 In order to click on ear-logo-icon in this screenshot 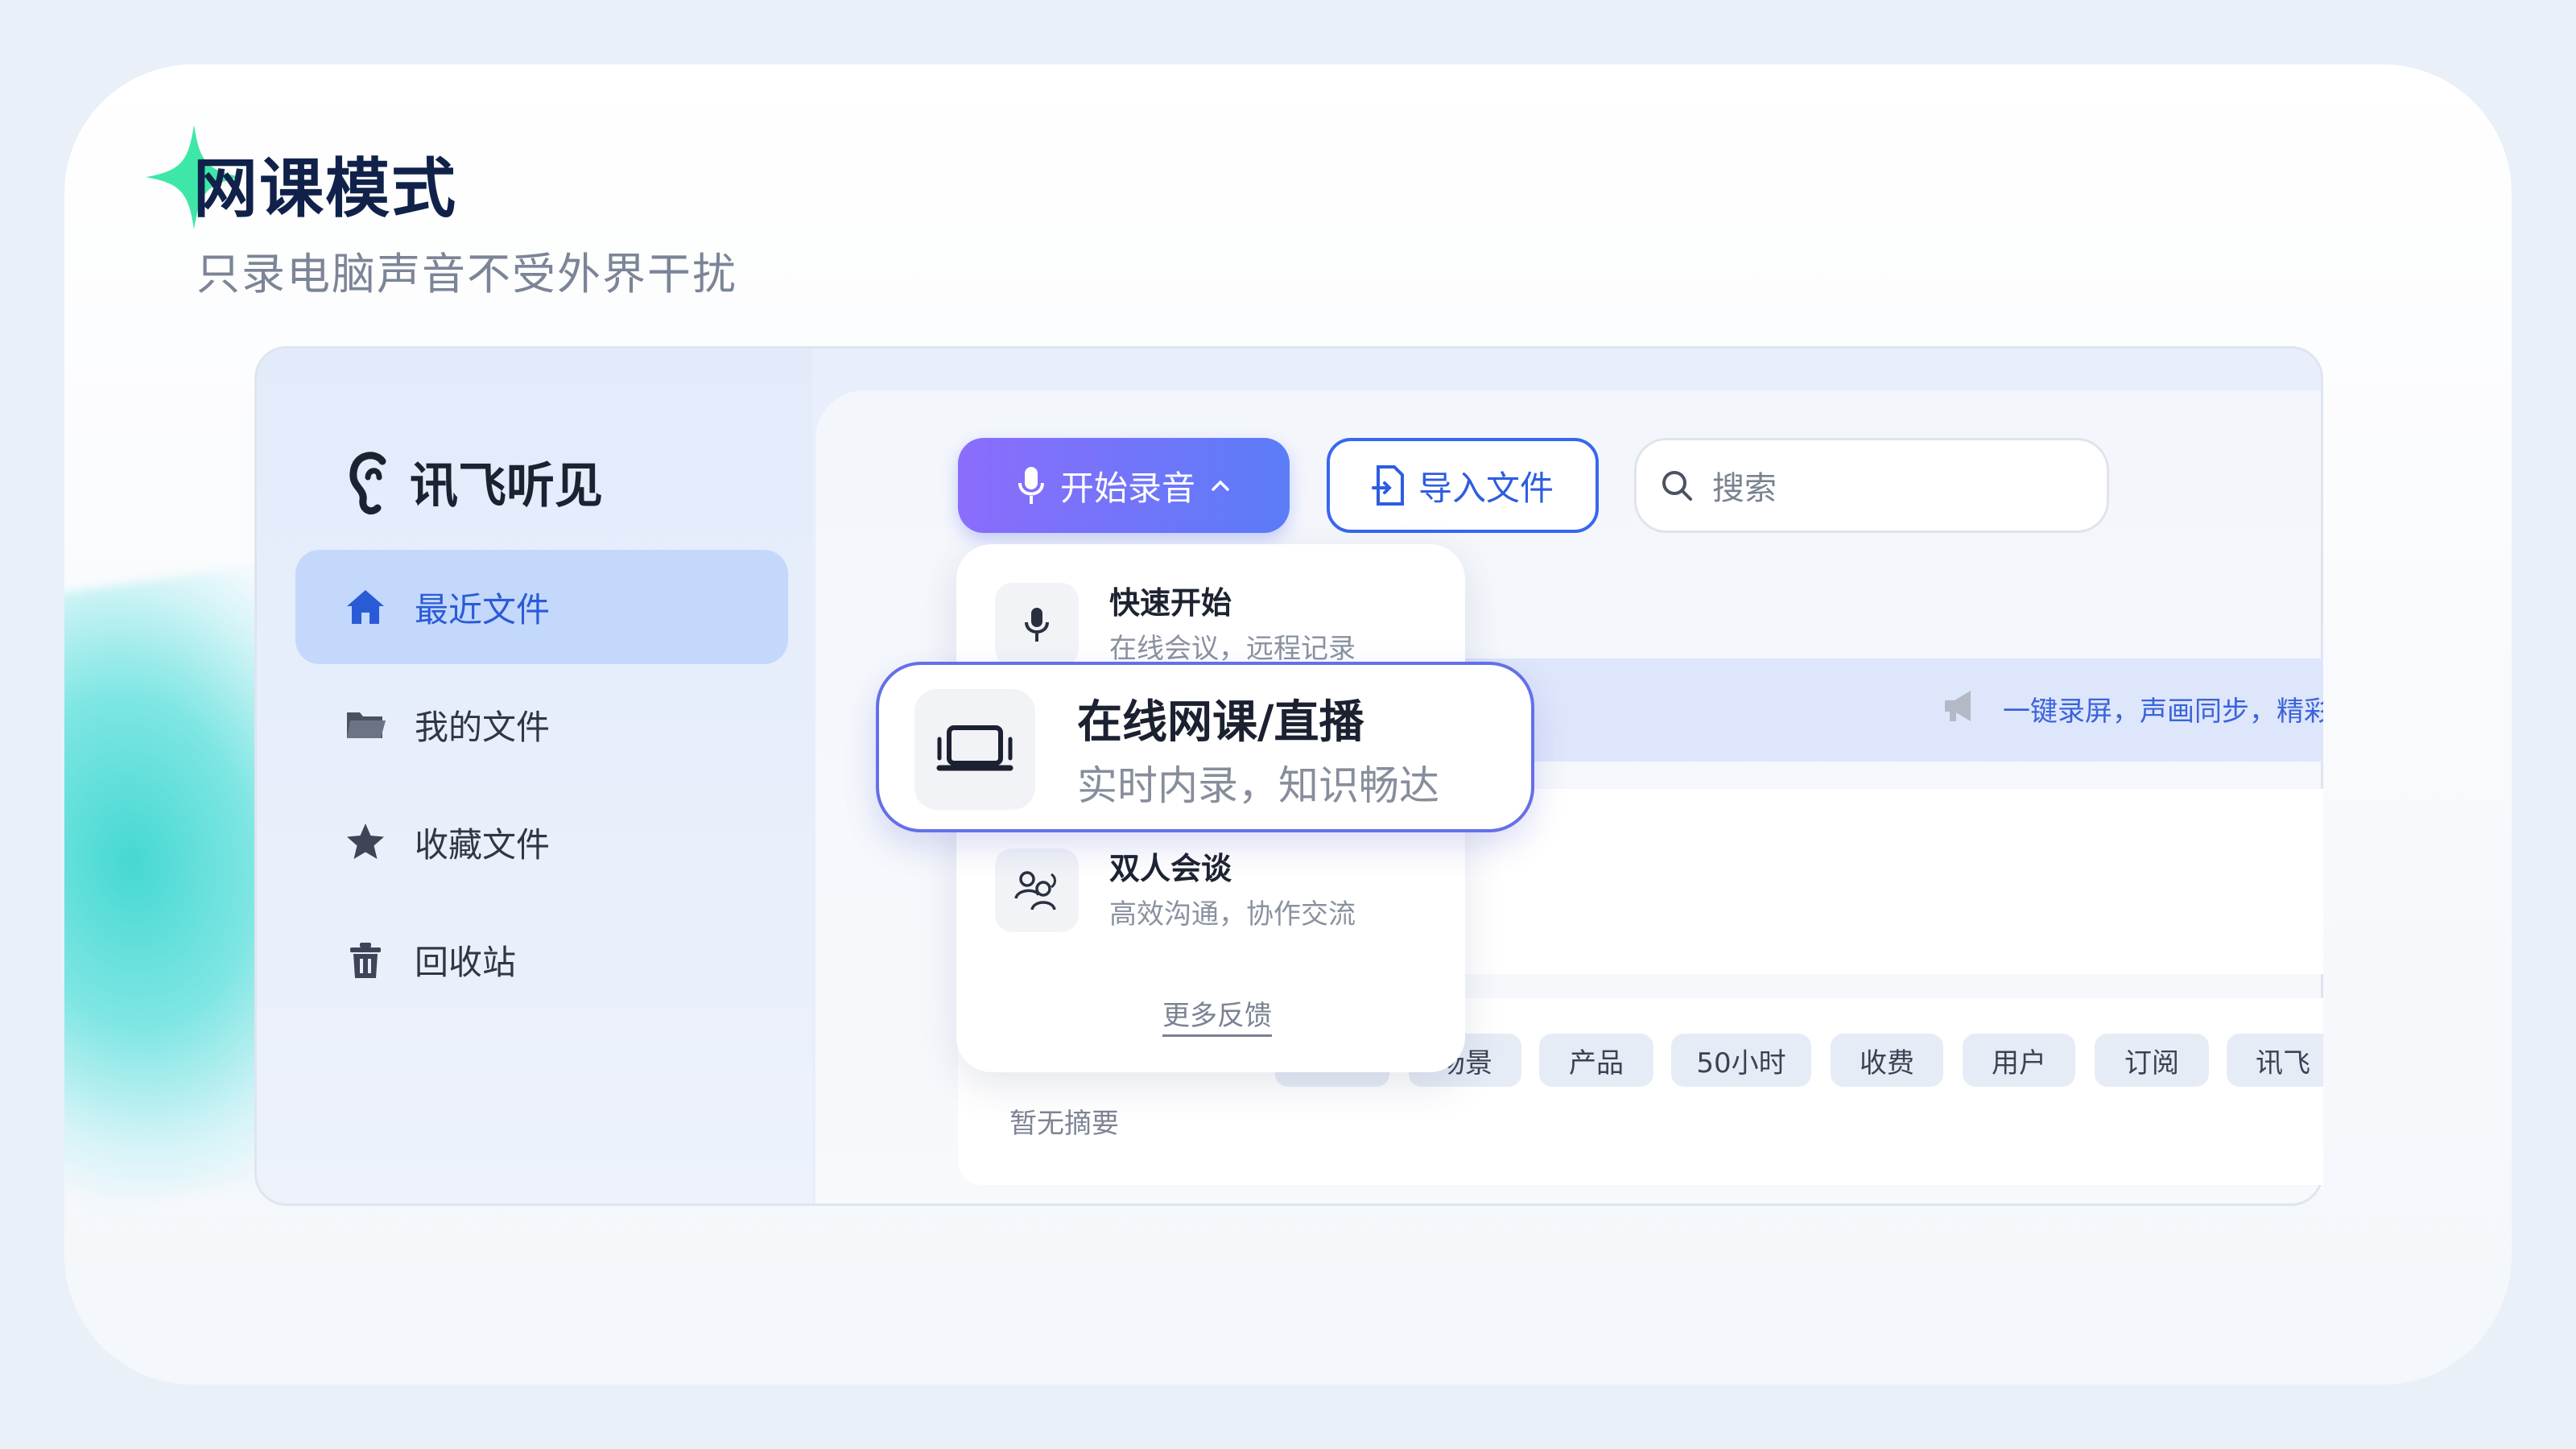, I will do `click(367, 483)`.